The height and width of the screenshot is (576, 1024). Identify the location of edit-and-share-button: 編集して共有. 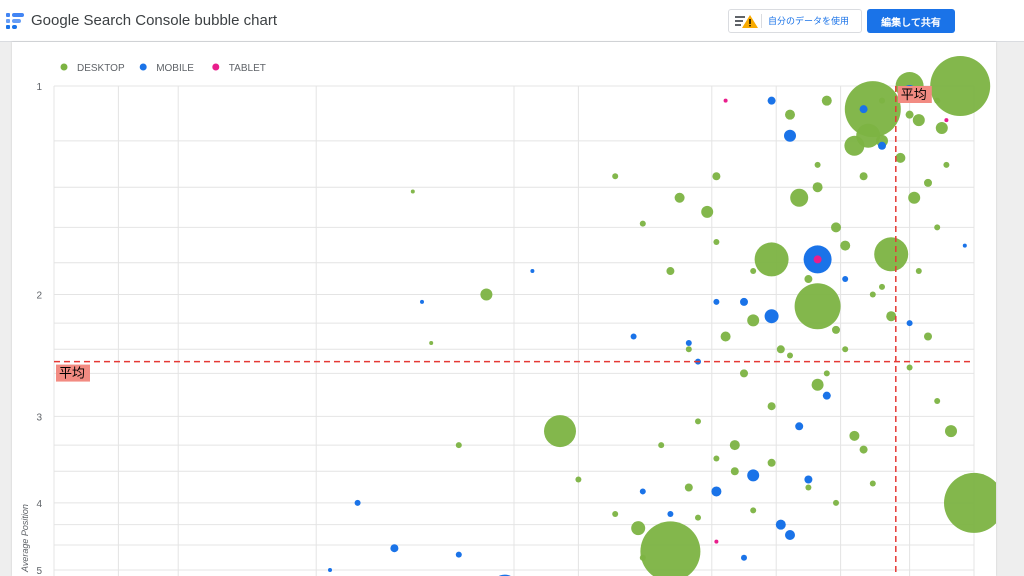
(911, 21).